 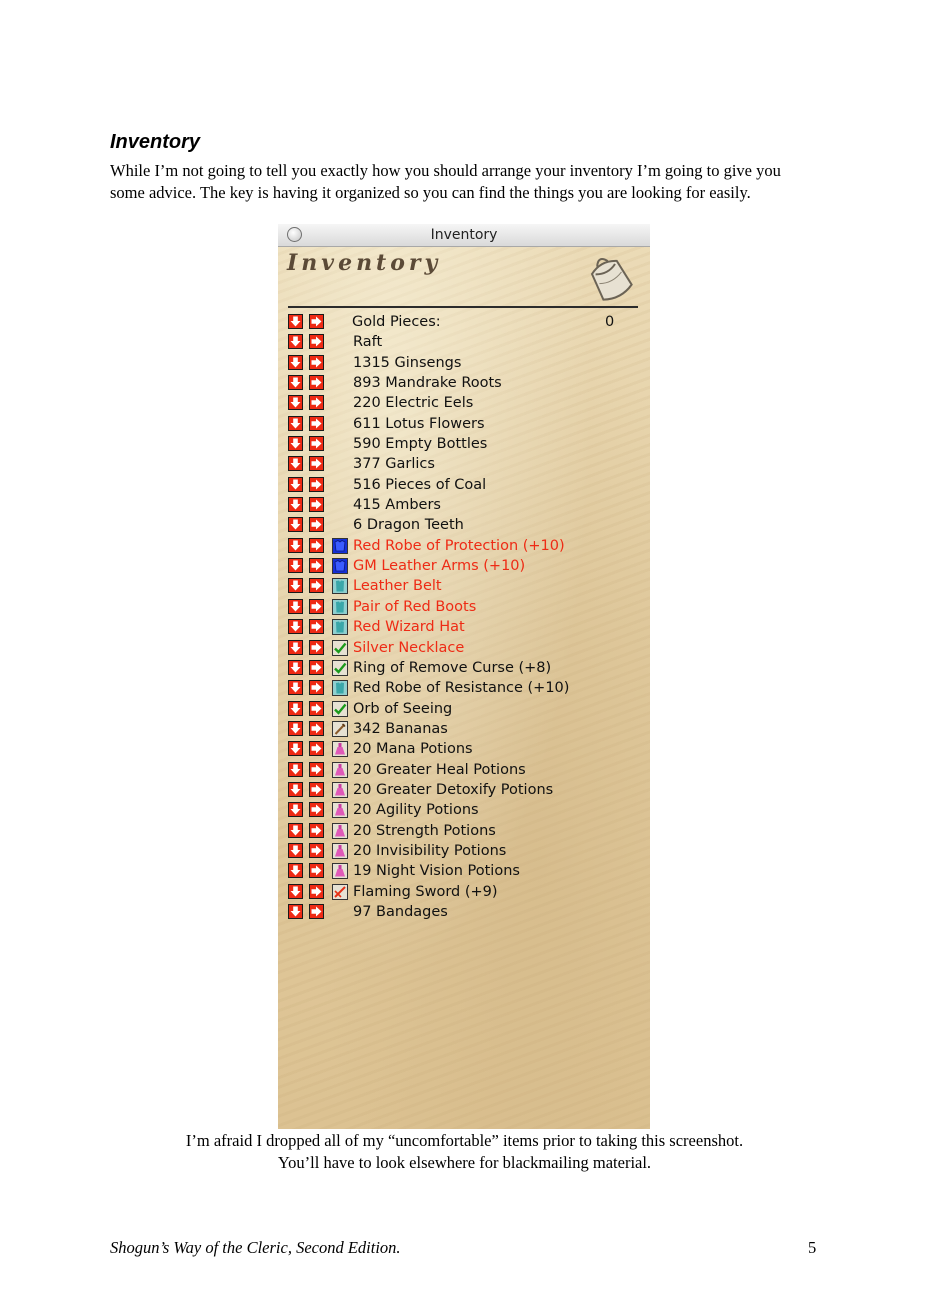 I want to click on inventory-item-row: Orb of Seeing, so click(x=467, y=710).